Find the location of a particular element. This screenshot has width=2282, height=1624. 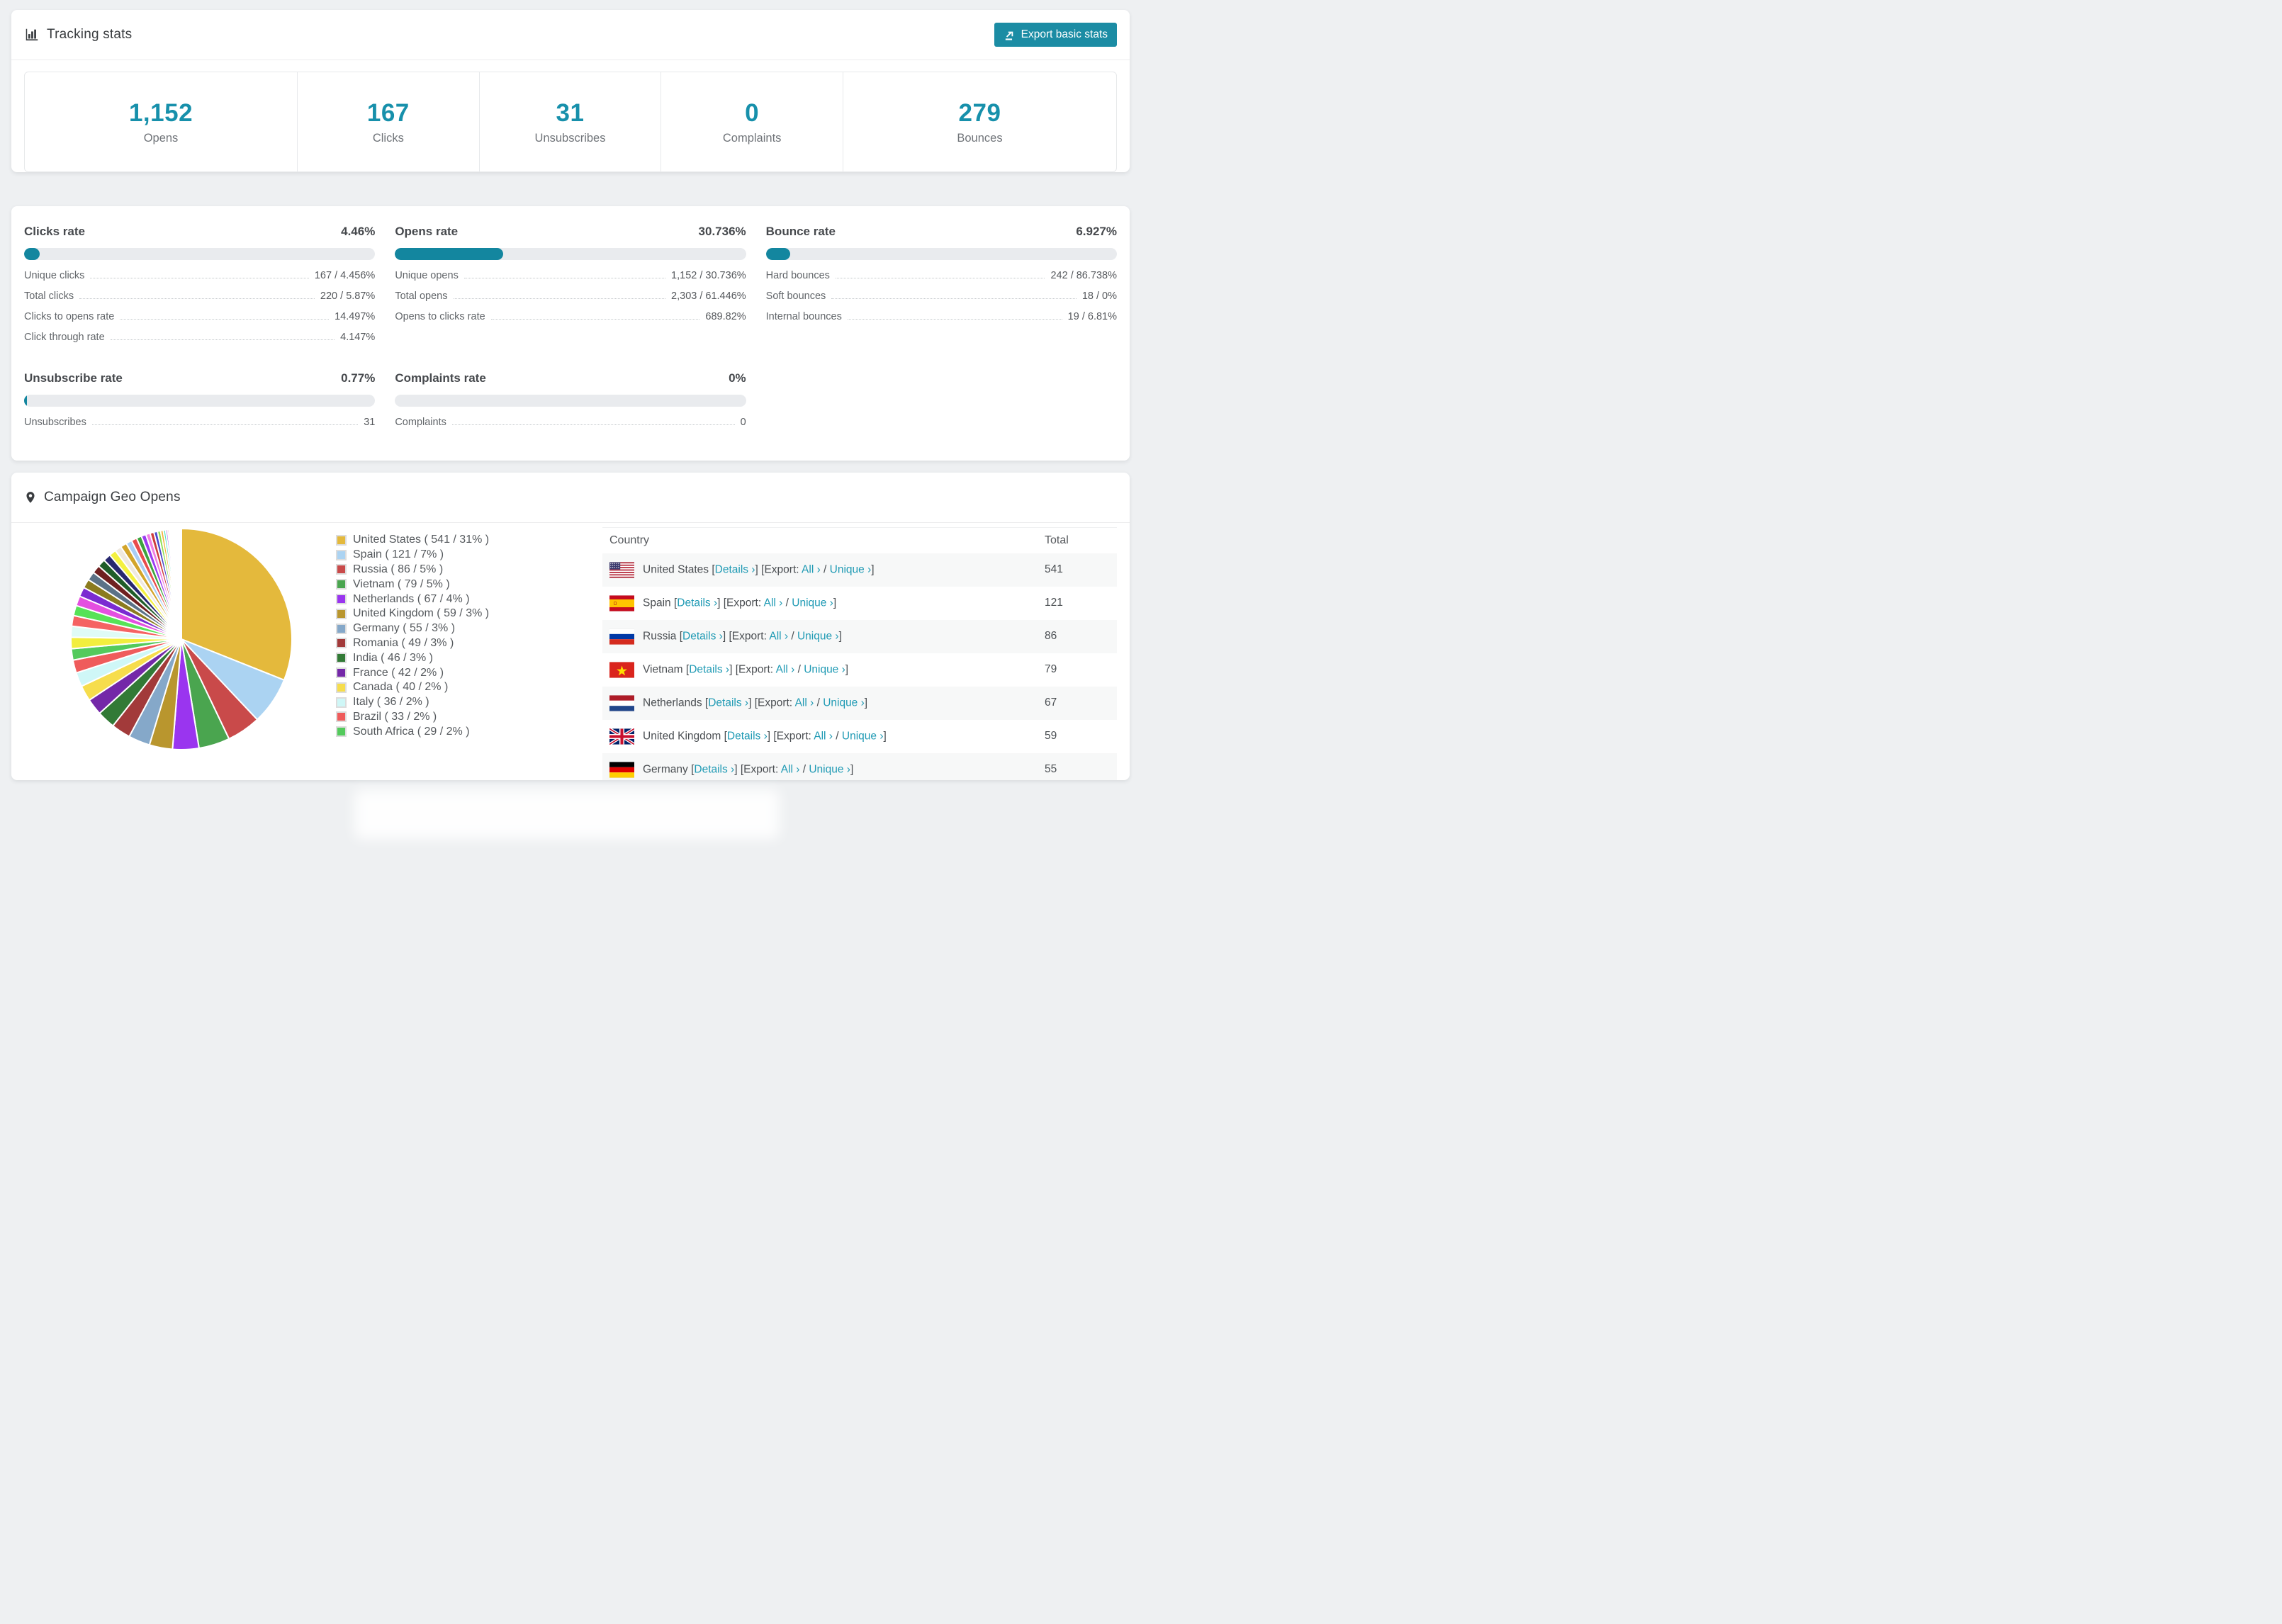

stat-label: Clicks is located at coordinates (388, 138).